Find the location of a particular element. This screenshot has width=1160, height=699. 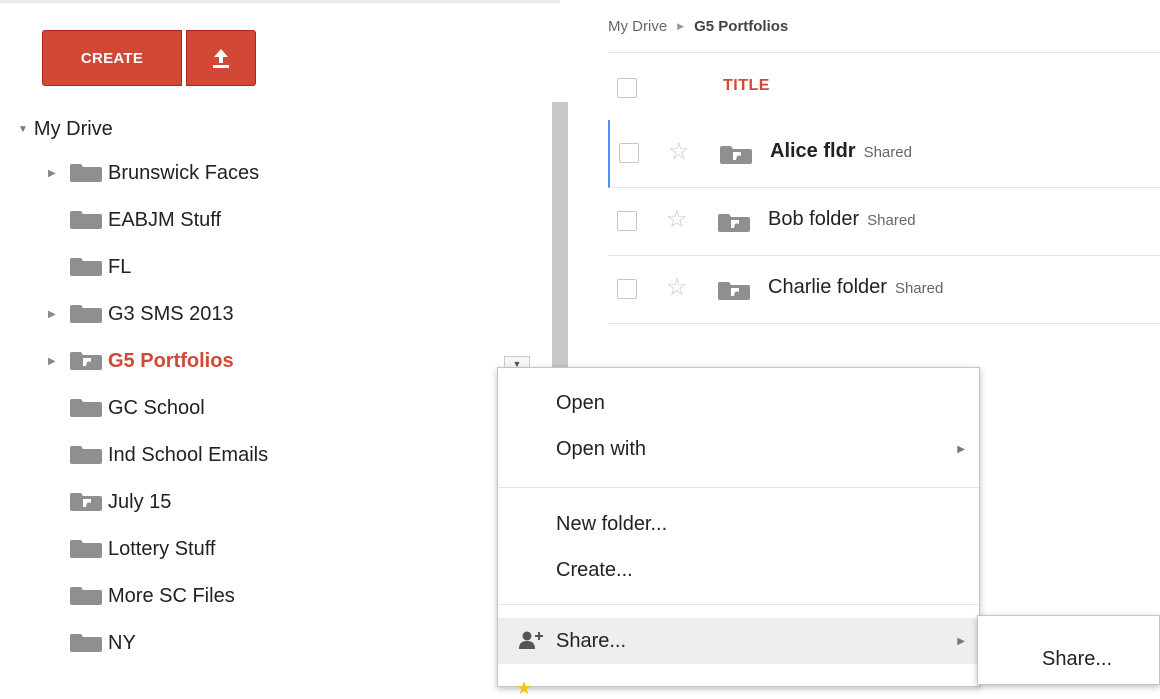

select-all-checkbox is located at coordinates (627, 88).